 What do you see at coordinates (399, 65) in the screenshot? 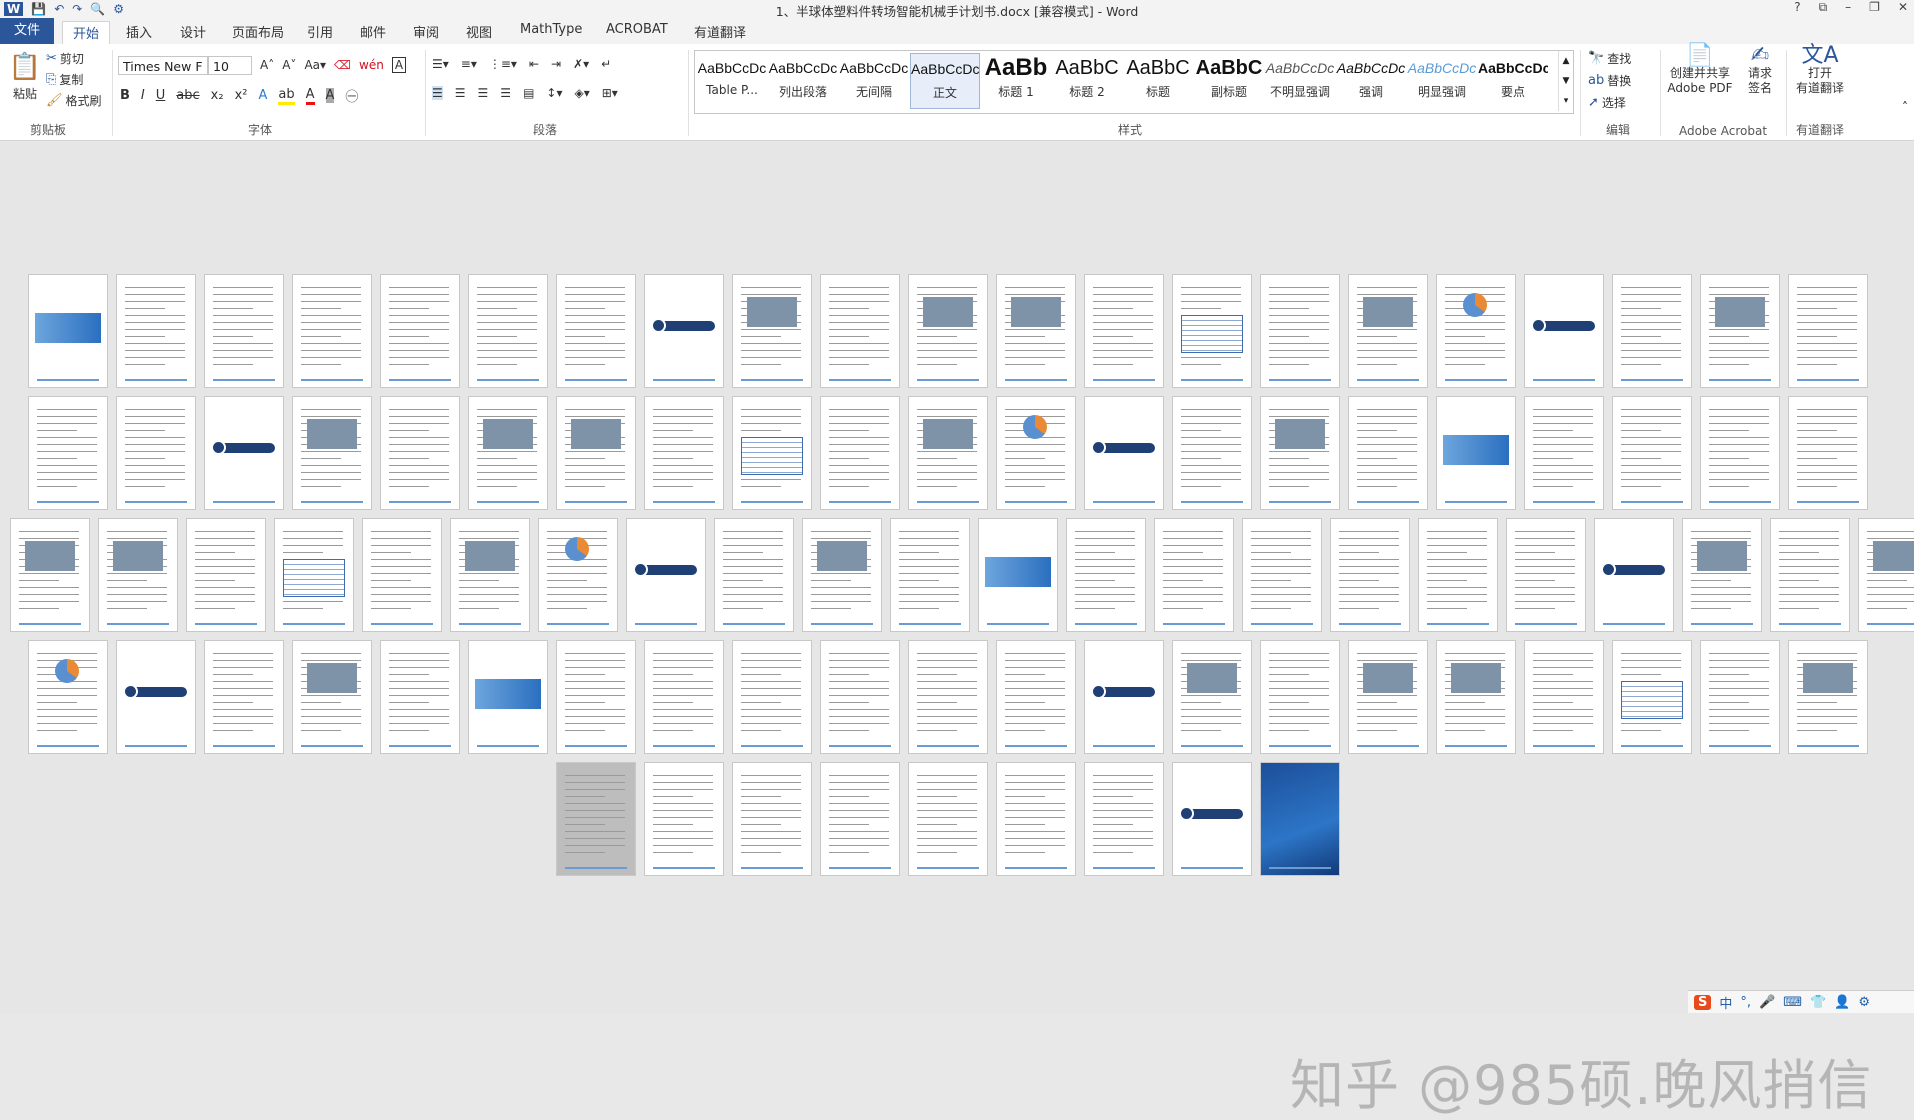
I see `char-border-icon: A` at bounding box center [399, 65].